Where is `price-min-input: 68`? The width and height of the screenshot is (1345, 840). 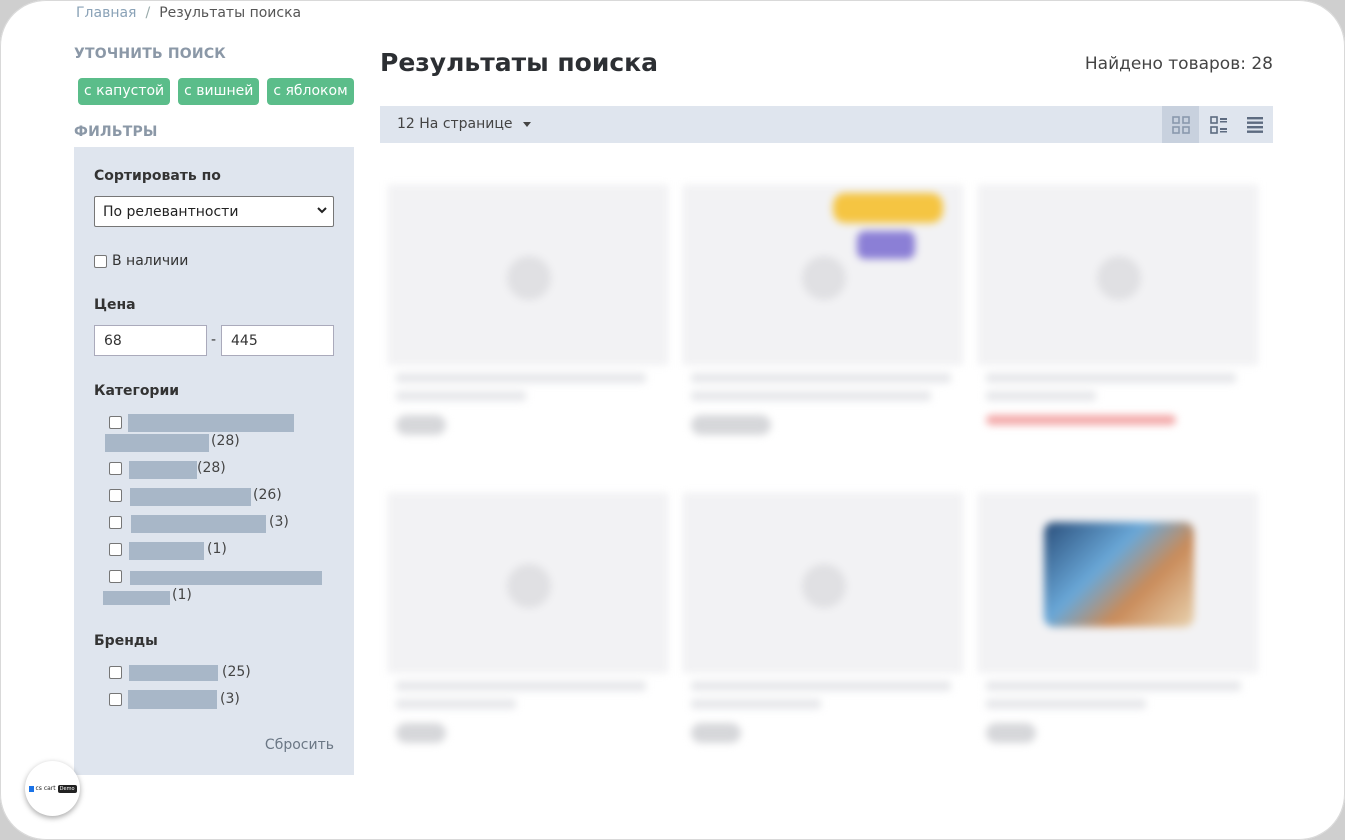 price-min-input: 68 is located at coordinates (150, 340).